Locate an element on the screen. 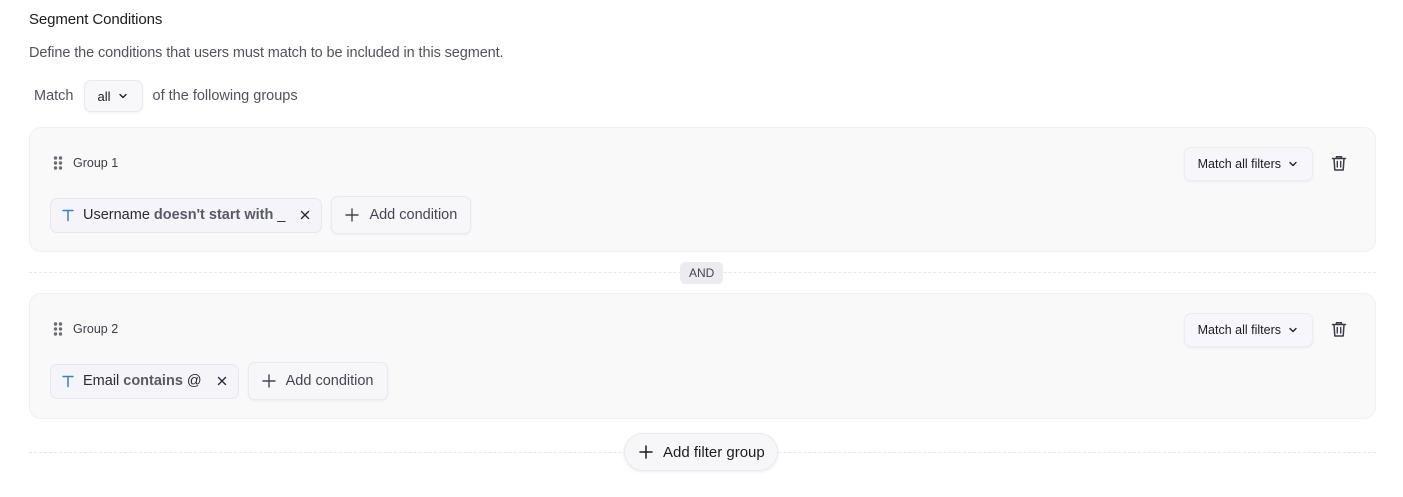  group-header: Group 1 is located at coordinates (85, 163).